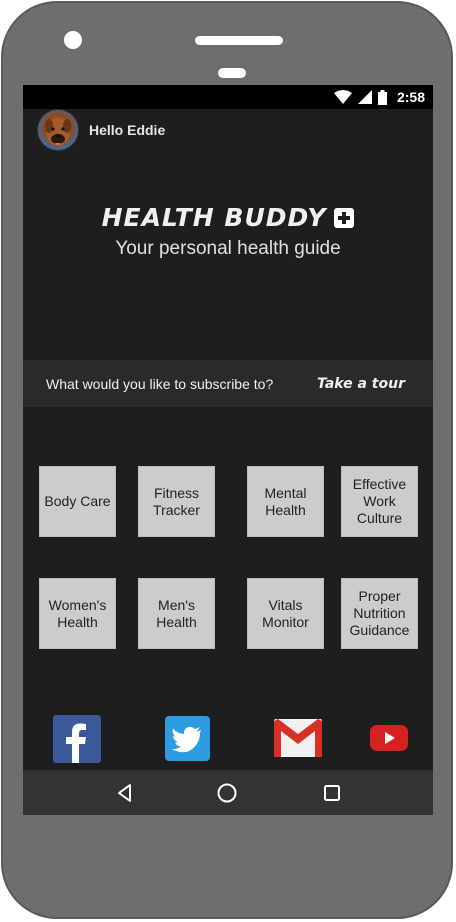  I want to click on android-nav-bar, so click(228, 792).